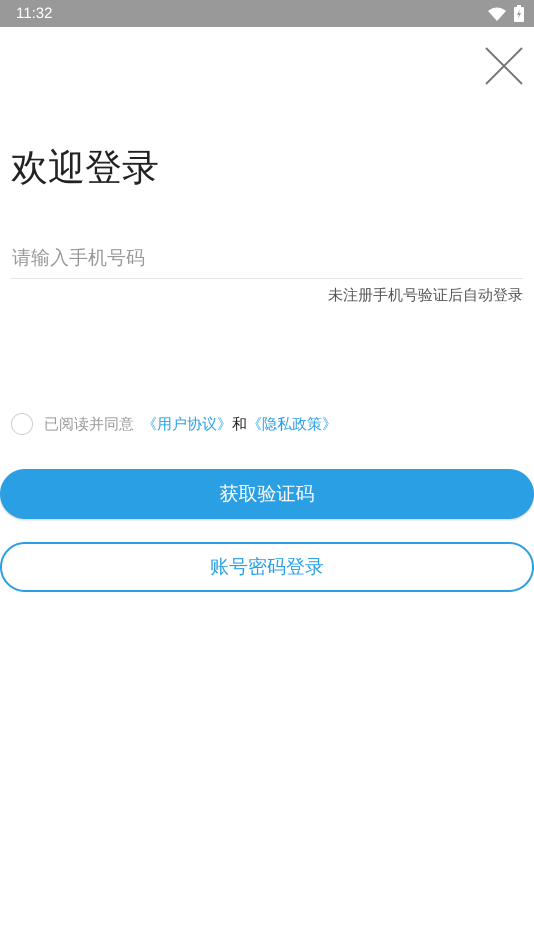 Image resolution: width=534 pixels, height=950 pixels. What do you see at coordinates (292, 424) in the screenshot?
I see `privacy-policy-link: 《隐私政策》` at bounding box center [292, 424].